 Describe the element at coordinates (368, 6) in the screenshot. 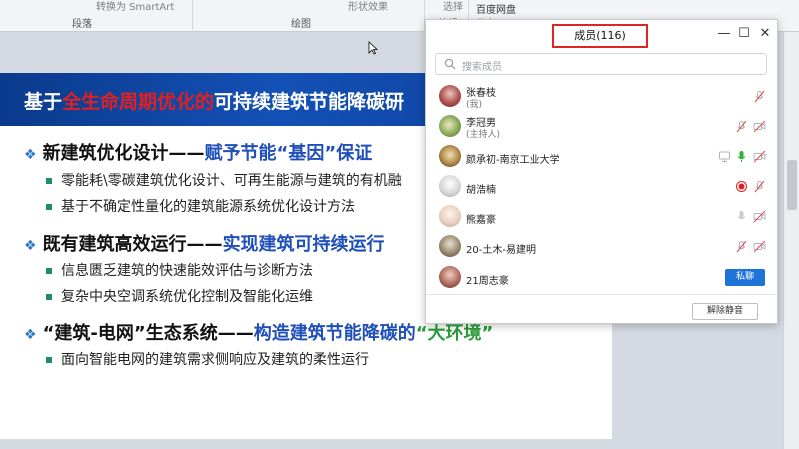

I see `shape-effects-button: 形状效果` at that location.